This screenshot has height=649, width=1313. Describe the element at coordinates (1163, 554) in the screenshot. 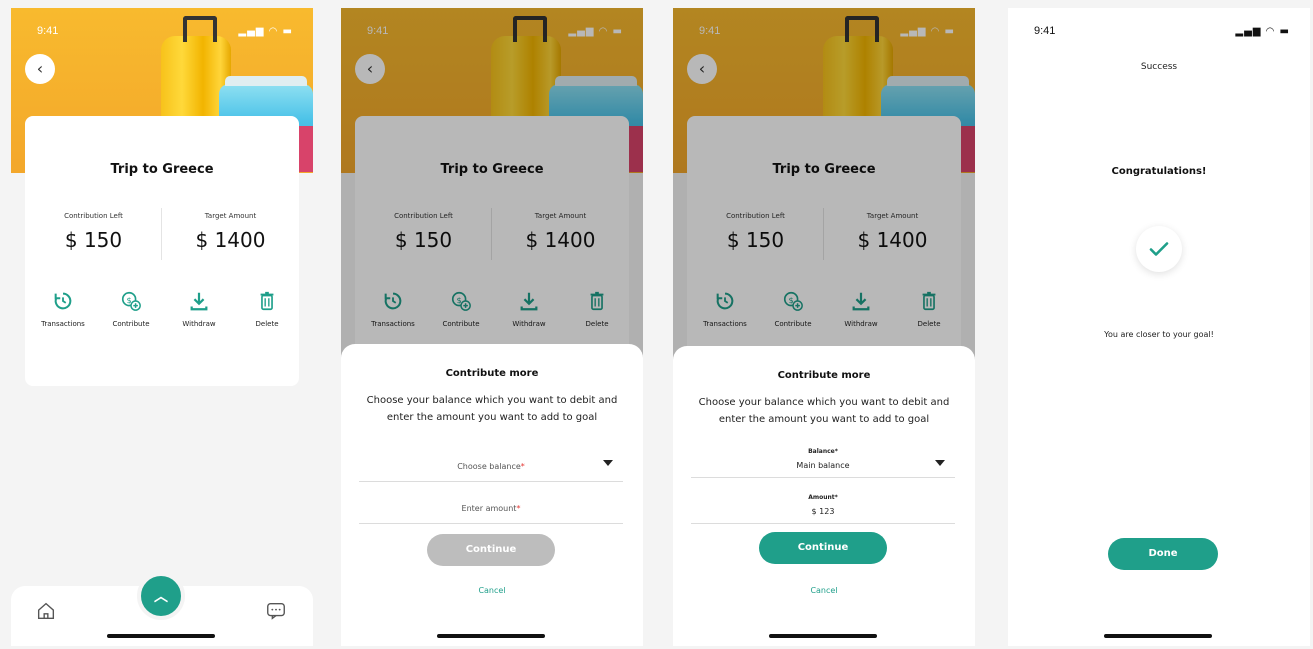

I see `done-button: Done` at that location.